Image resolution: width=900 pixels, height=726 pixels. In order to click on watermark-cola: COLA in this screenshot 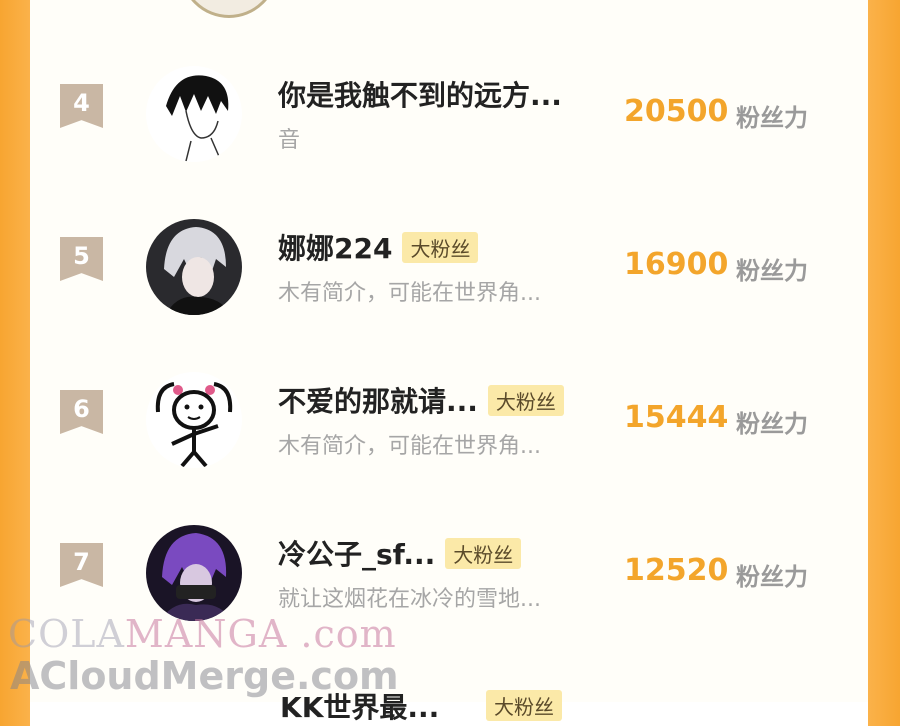, I will do `click(66, 634)`.